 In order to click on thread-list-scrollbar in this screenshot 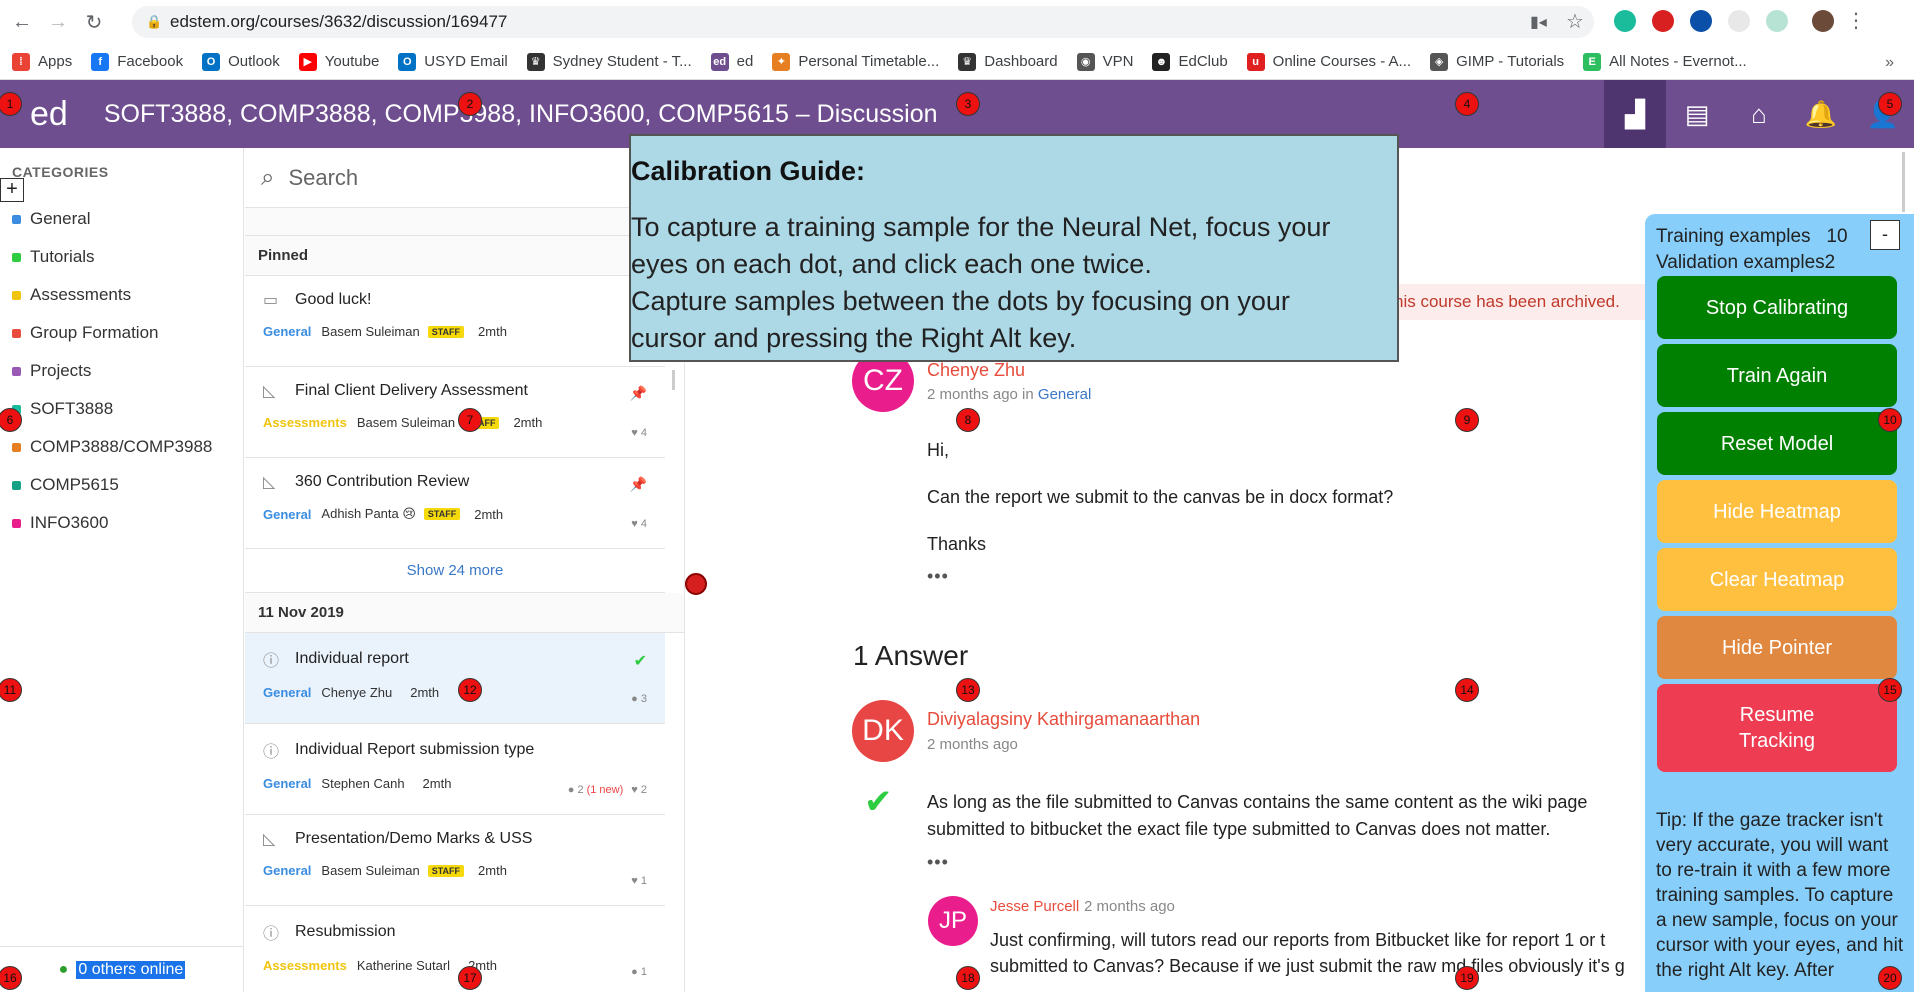, I will do `click(673, 380)`.